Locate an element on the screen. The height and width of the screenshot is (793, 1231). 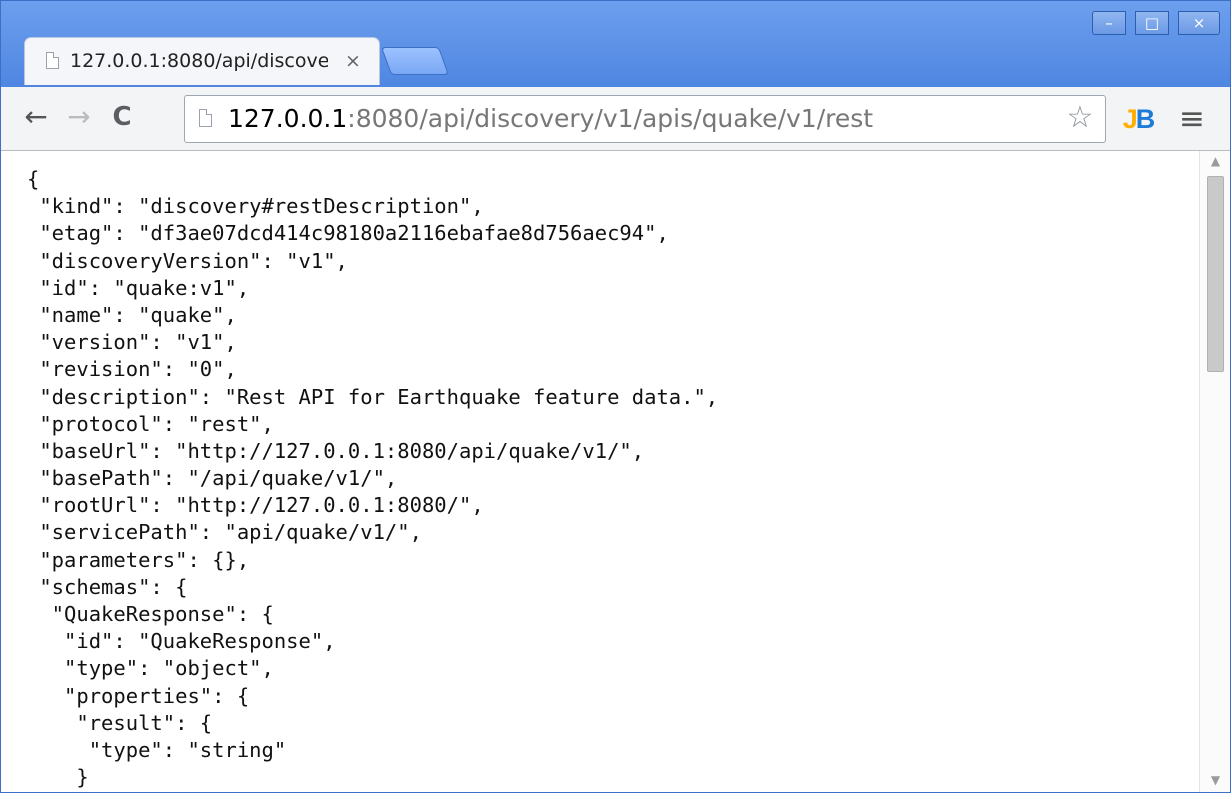
page-icon is located at coordinates (205, 118).